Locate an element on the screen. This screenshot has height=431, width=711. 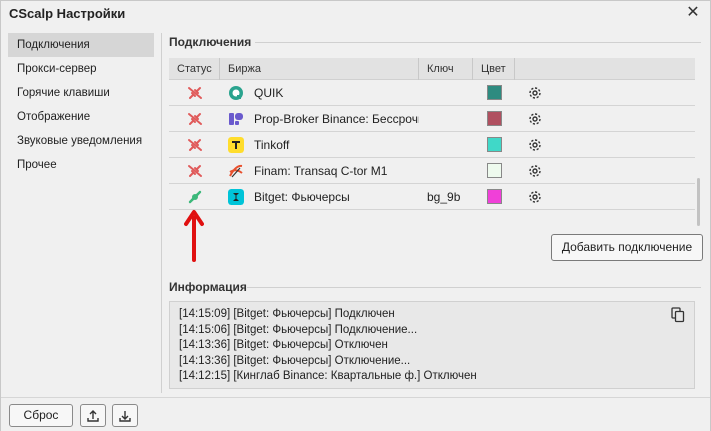
status-connected-icon is located at coordinates (194, 197).